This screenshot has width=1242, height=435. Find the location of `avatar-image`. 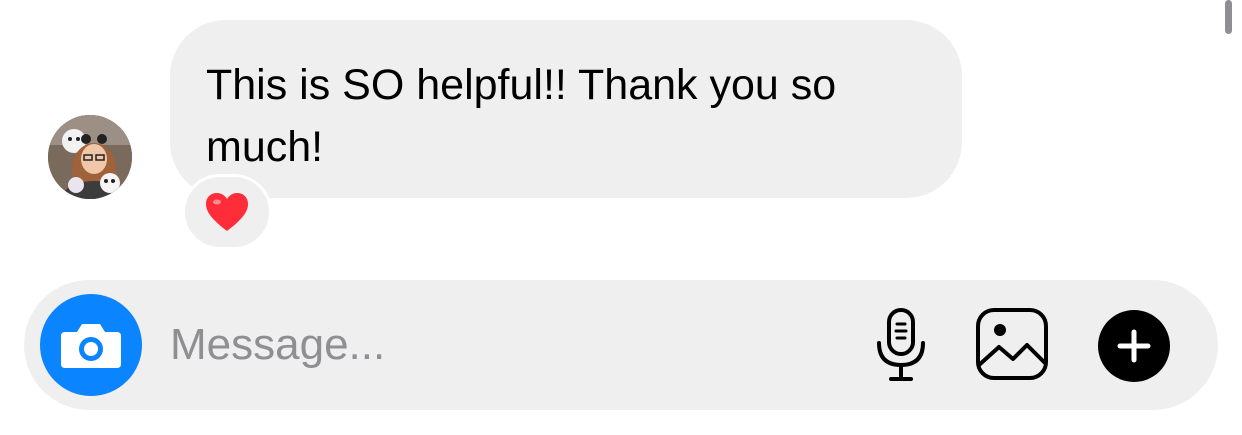

avatar-image is located at coordinates (90, 157).